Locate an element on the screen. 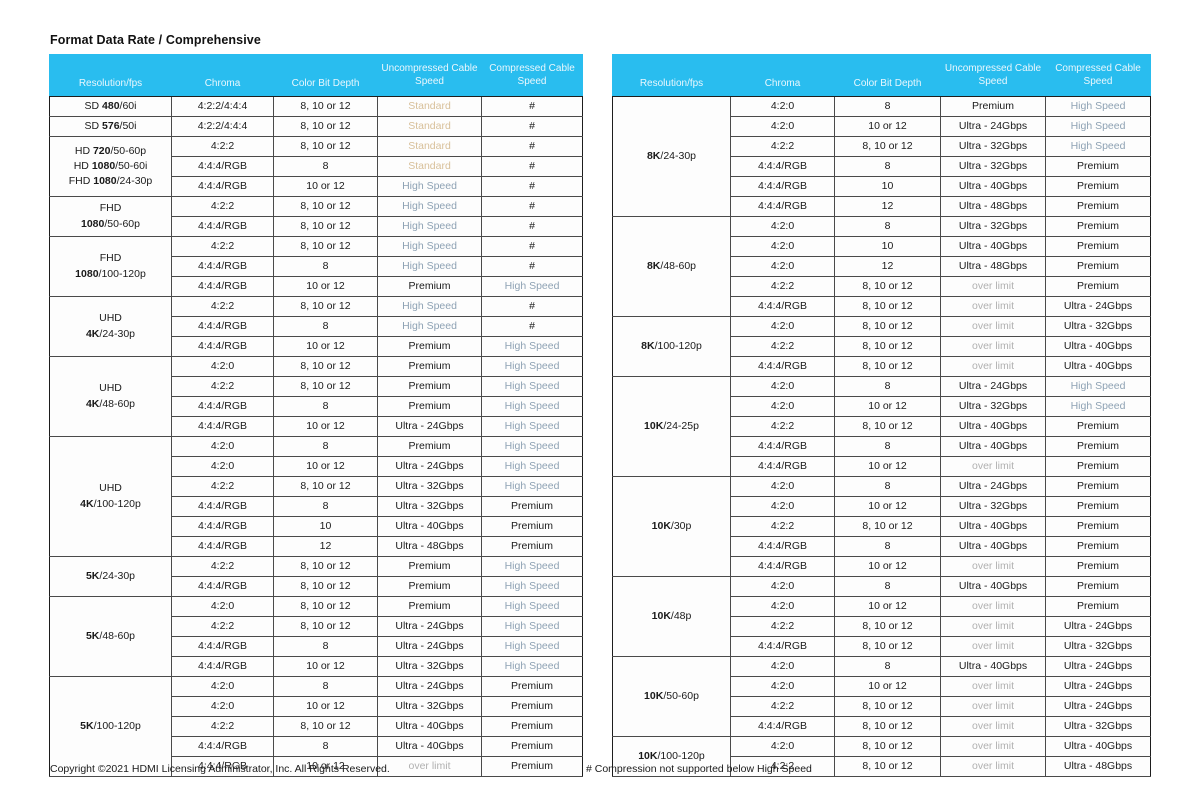 The image size is (1200, 799). group-label-cell: UHD 4K/24-30p is located at coordinates (110, 326).